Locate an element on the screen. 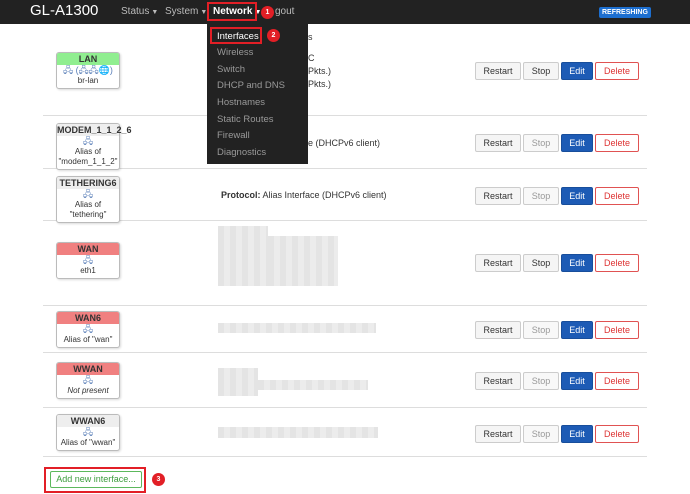  interface-name: LAN is located at coordinates (88, 59).